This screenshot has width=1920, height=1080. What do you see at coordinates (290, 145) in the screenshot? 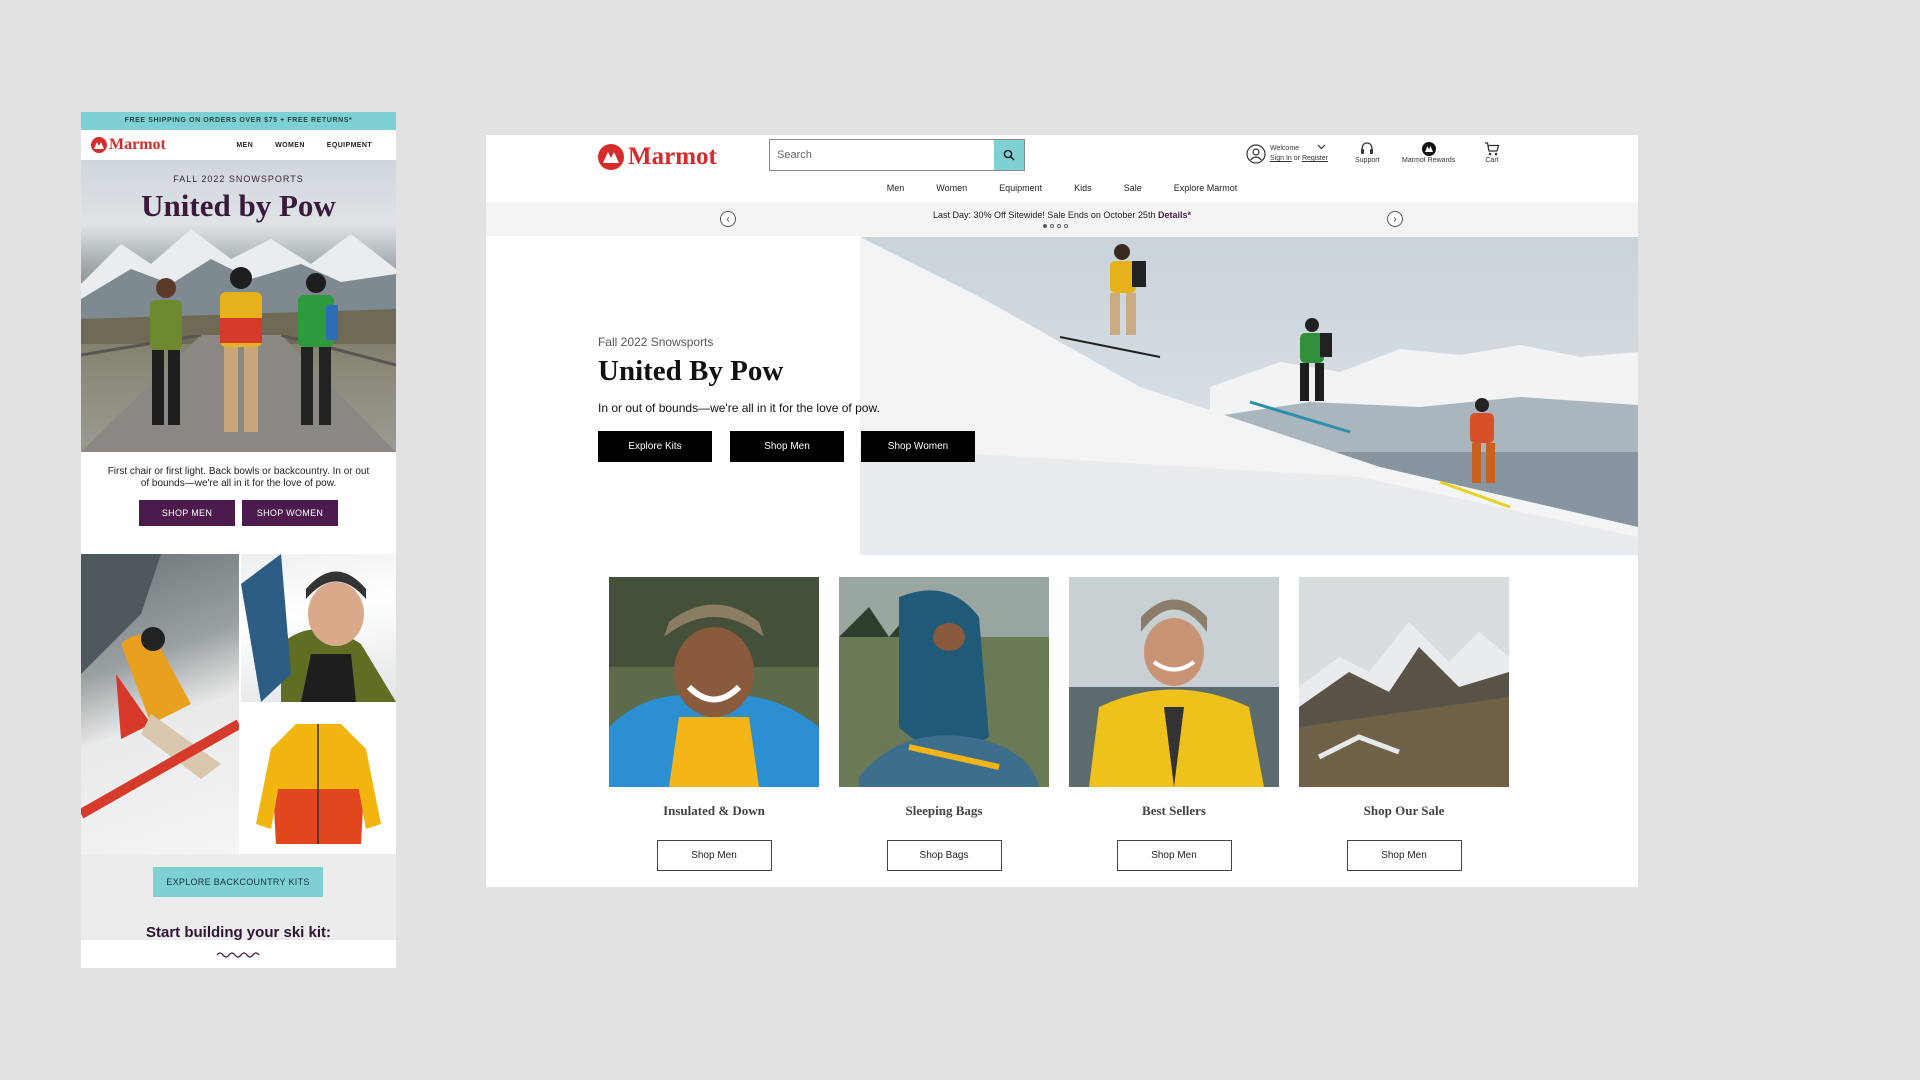
I see `email-nav-women: WOMEN` at bounding box center [290, 145].